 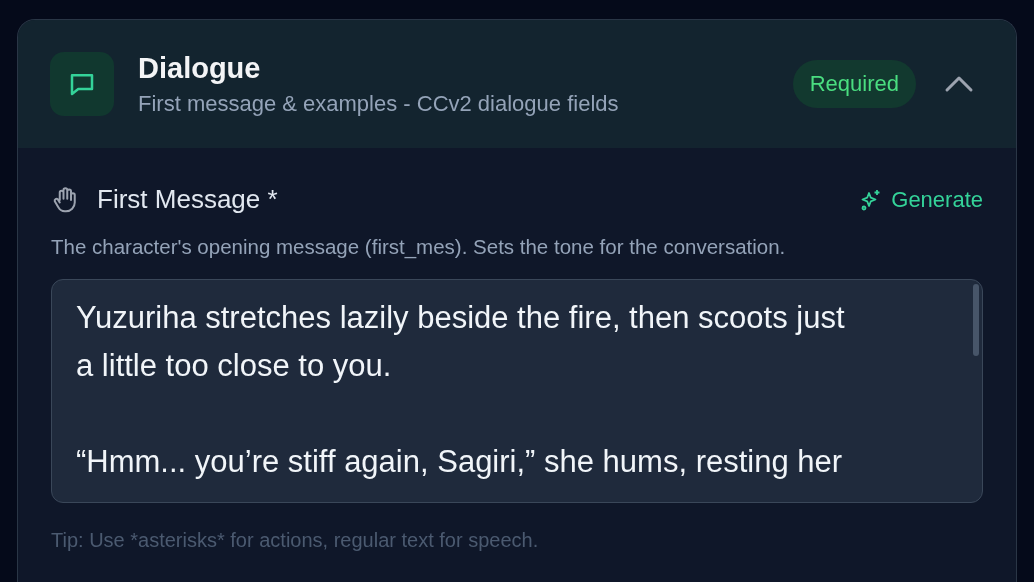 What do you see at coordinates (976, 320) in the screenshot?
I see `scrollbar-thumb` at bounding box center [976, 320].